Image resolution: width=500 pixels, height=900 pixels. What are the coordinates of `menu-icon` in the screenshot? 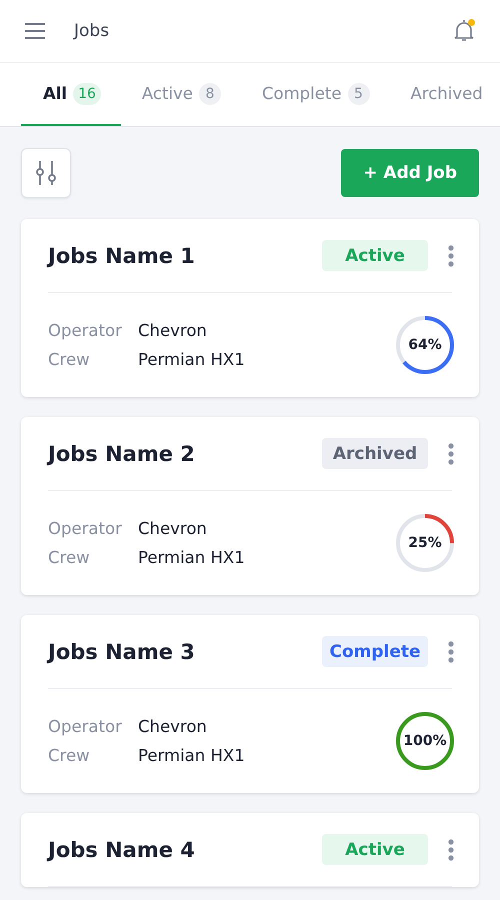 It's located at (35, 31).